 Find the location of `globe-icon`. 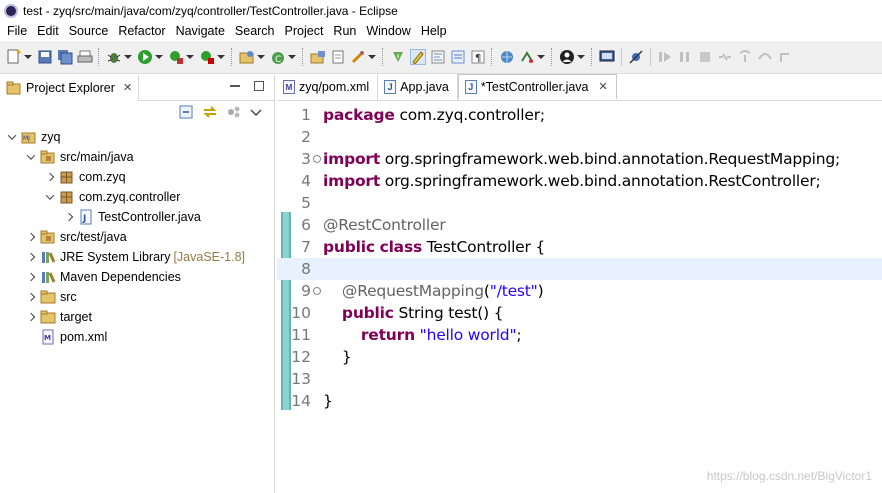

globe-icon is located at coordinates (507, 57).